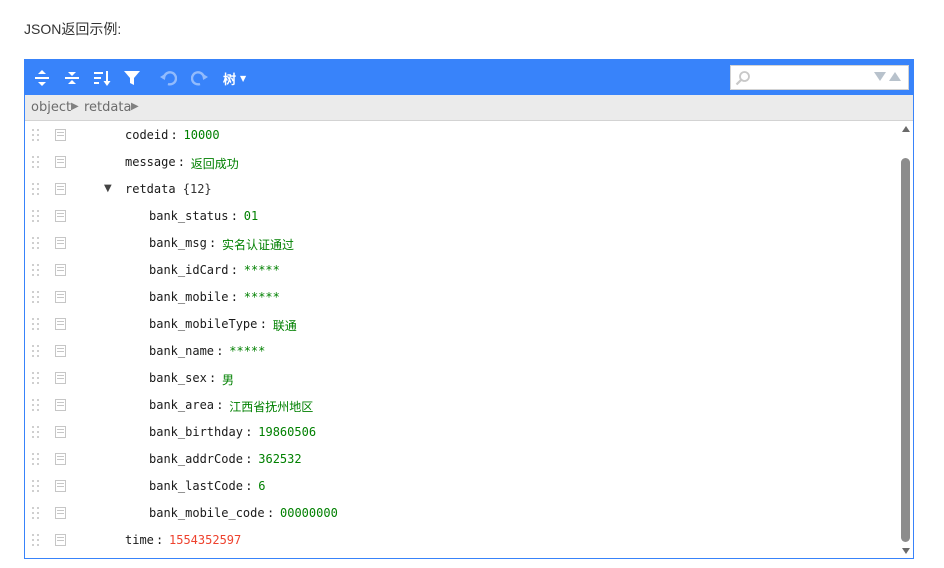 Image resolution: width=944 pixels, height=568 pixels. I want to click on field-key: bank_birthday, so click(196, 432).